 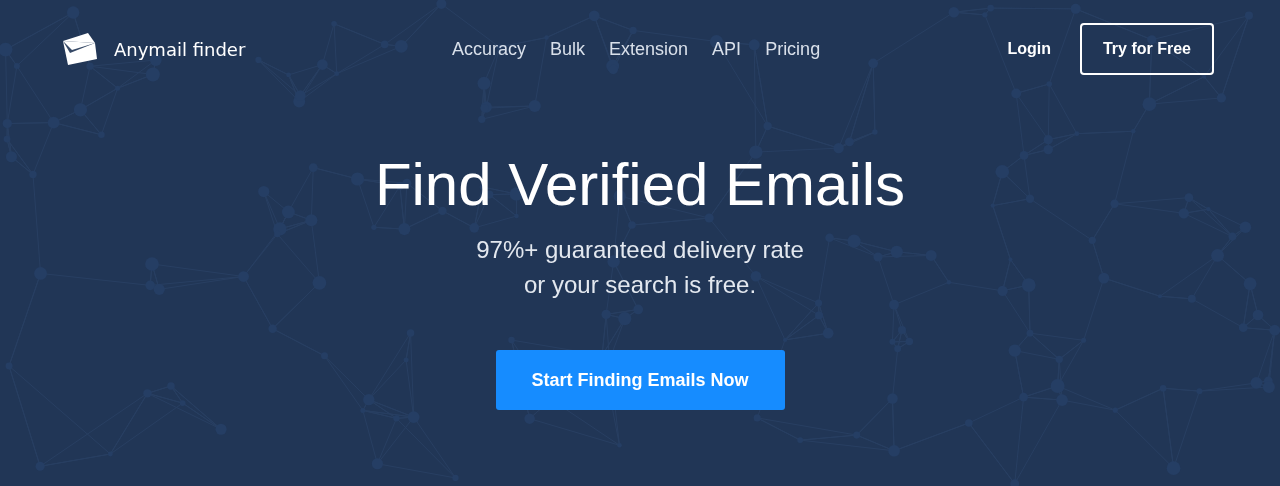 What do you see at coordinates (180, 49) in the screenshot?
I see `brand-name: Anymail finder` at bounding box center [180, 49].